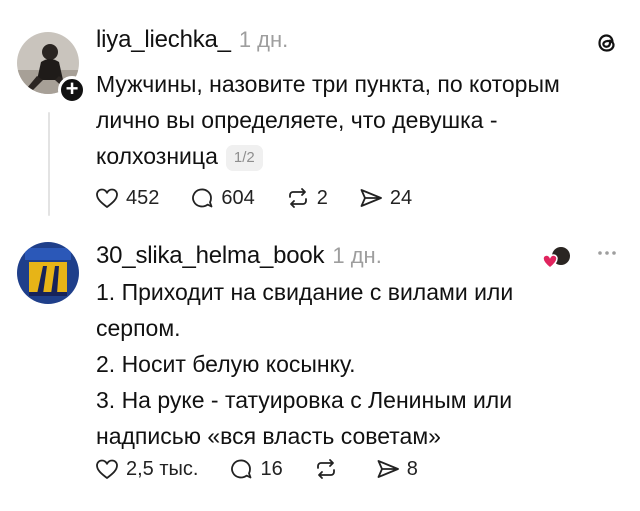  Describe the element at coordinates (401, 197) in the screenshot. I see `share-count: 24` at that location.